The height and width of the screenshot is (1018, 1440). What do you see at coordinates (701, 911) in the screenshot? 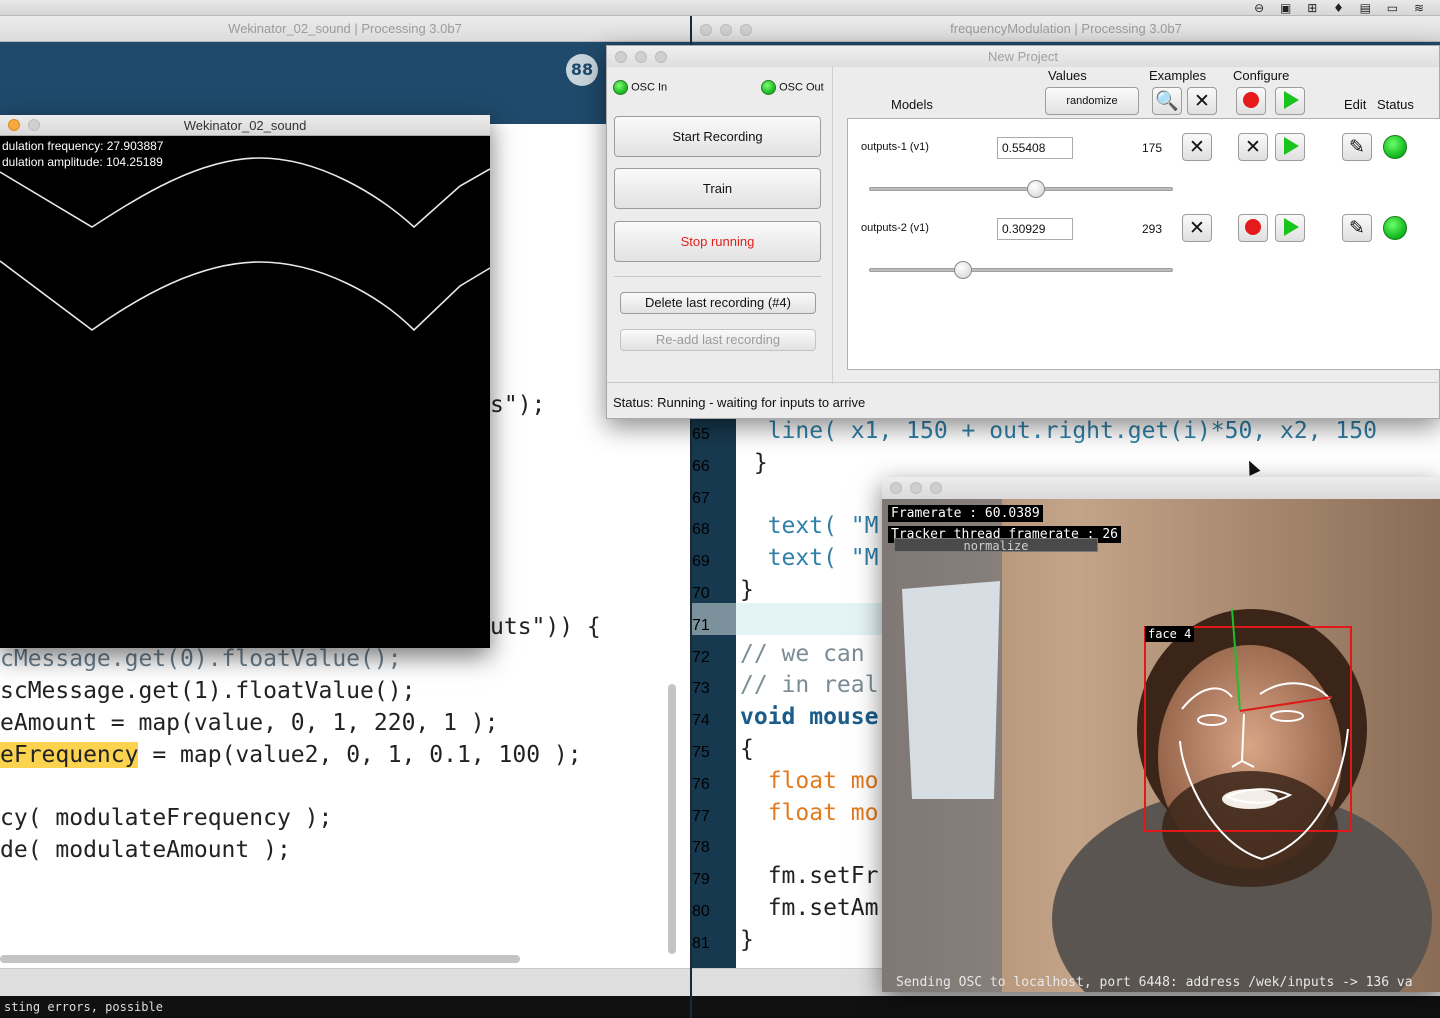
I see `line-number: 80` at bounding box center [701, 911].